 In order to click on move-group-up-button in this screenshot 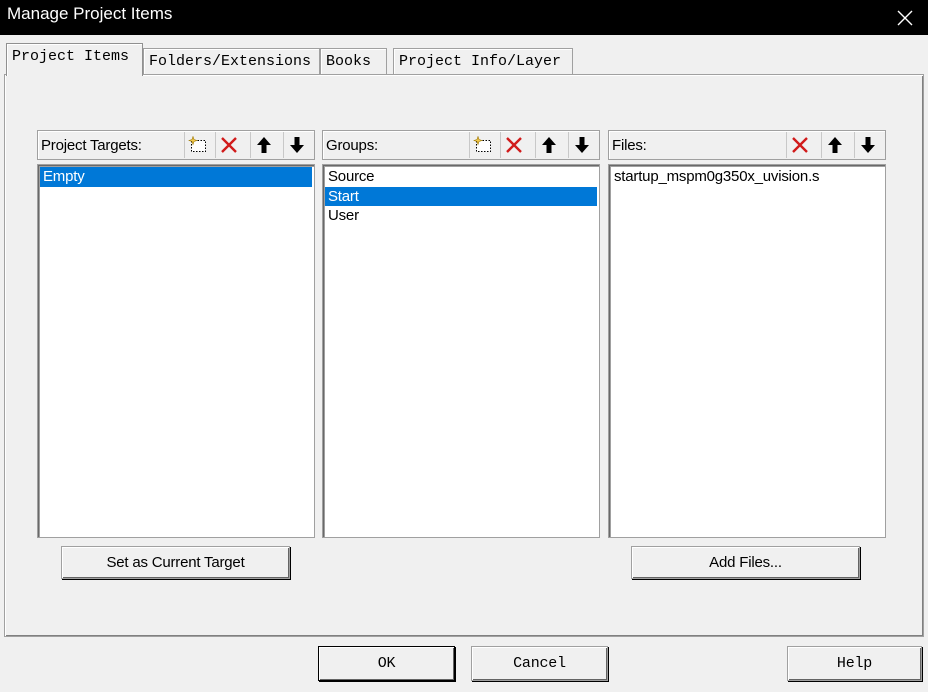, I will do `click(548, 145)`.